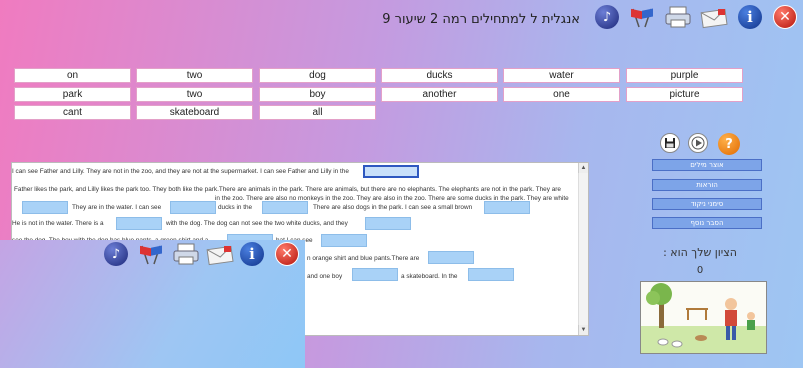 The width and height of the screenshot is (803, 368). What do you see at coordinates (317, 94) in the screenshot?
I see `word-tile: boy` at bounding box center [317, 94].